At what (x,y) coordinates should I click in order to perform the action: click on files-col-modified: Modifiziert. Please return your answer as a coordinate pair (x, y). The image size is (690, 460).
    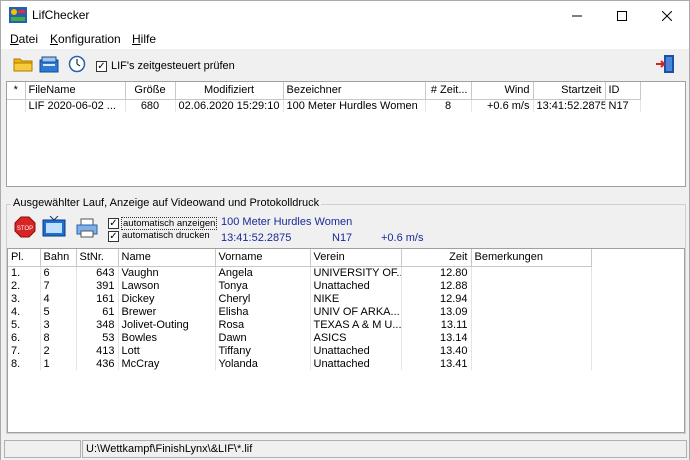
    Looking at the image, I should click on (229, 91).